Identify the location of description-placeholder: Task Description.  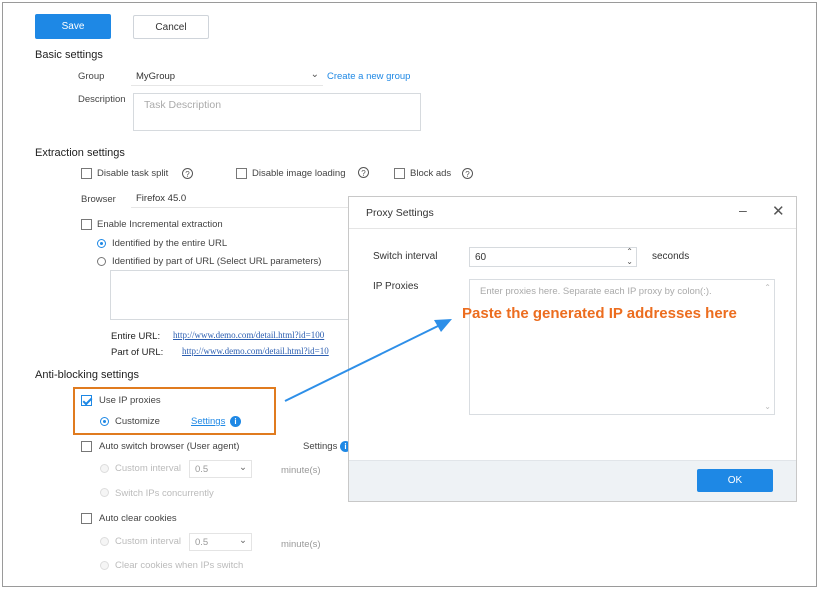
(183, 105).